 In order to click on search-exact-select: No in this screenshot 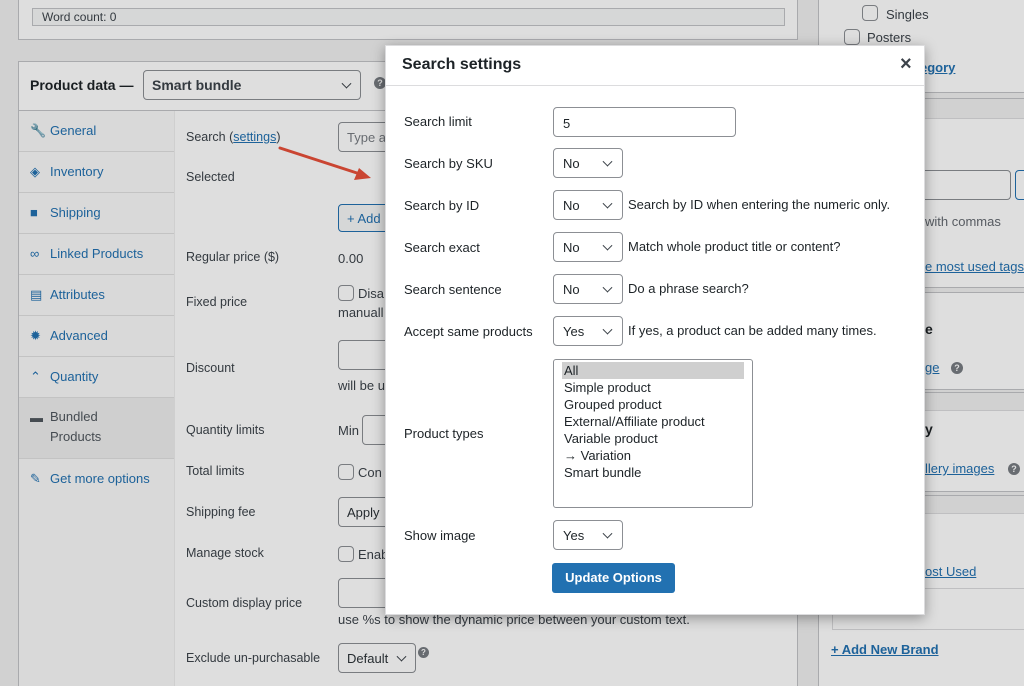, I will do `click(588, 247)`.